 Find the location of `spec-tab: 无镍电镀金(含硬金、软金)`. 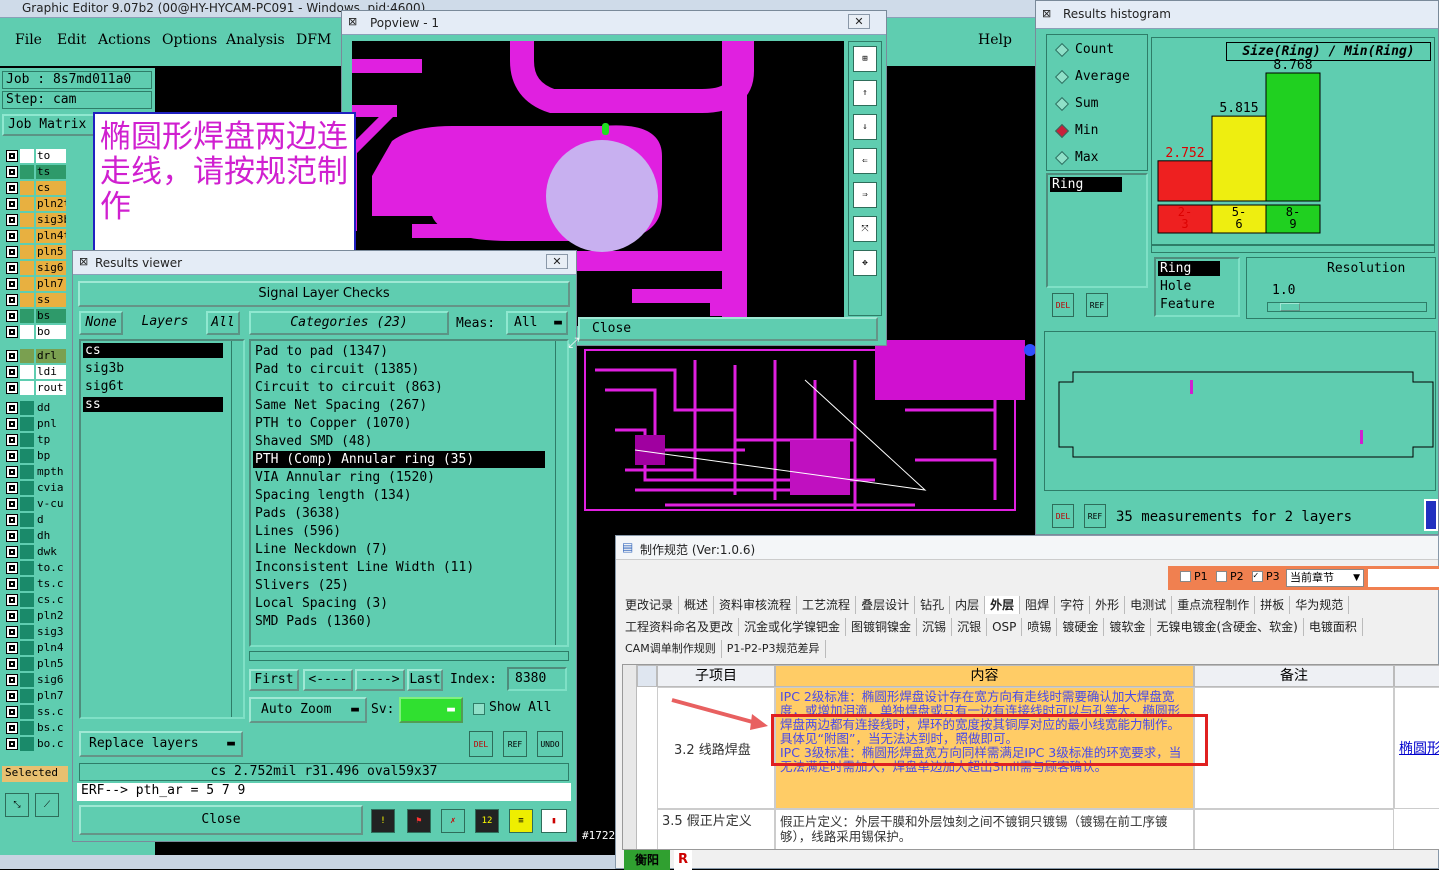

spec-tab: 无镍电镀金(含硬金、软金) is located at coordinates (1227, 627).